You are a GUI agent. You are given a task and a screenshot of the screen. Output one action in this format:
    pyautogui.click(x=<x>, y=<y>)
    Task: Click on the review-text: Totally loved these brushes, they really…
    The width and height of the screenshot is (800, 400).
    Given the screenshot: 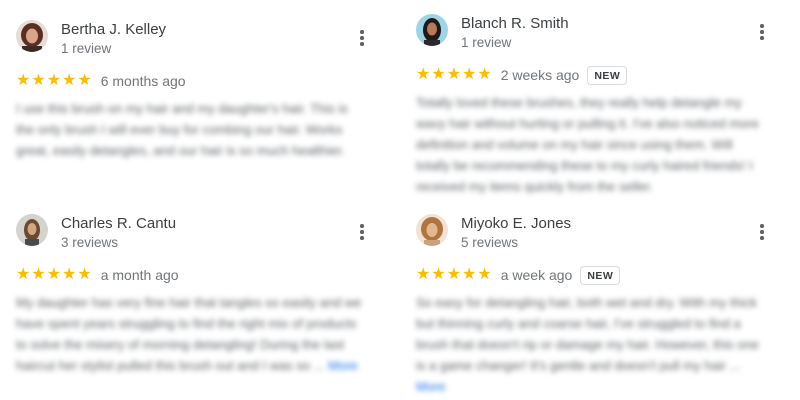 What is the action you would take?
    pyautogui.click(x=592, y=144)
    